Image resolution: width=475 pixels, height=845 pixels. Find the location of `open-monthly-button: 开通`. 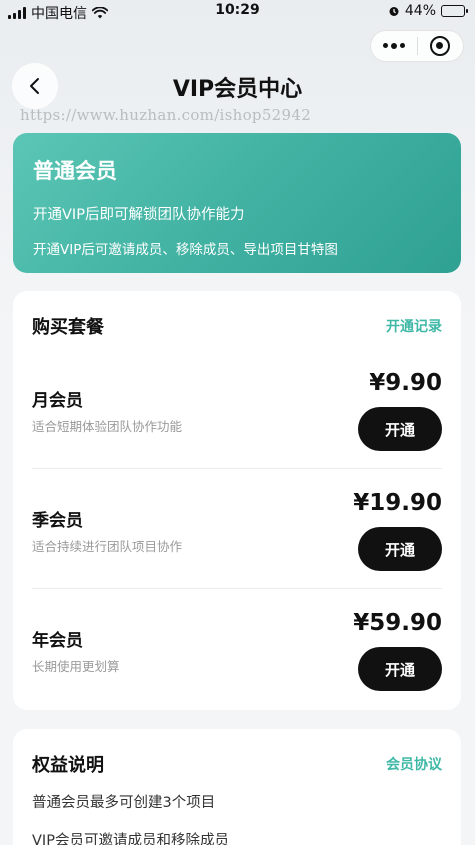

open-monthly-button: 开通 is located at coordinates (400, 429).